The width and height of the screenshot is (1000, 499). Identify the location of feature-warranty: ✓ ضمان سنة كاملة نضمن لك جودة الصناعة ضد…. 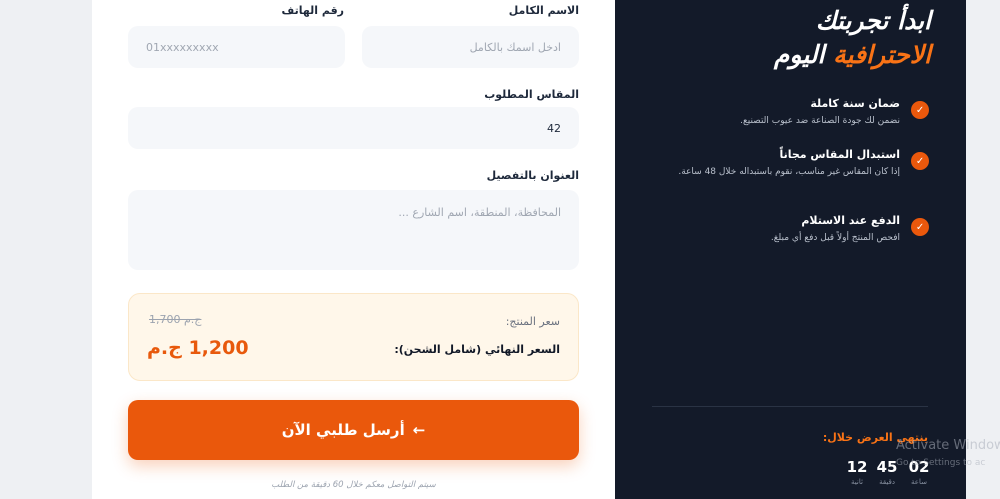
(799, 114).